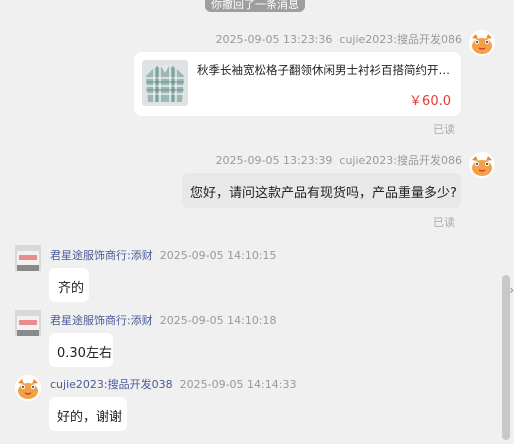 This screenshot has height=444, width=514. What do you see at coordinates (255, 6) in the screenshot?
I see `recall-notice: 你撤回了一条消息` at bounding box center [255, 6].